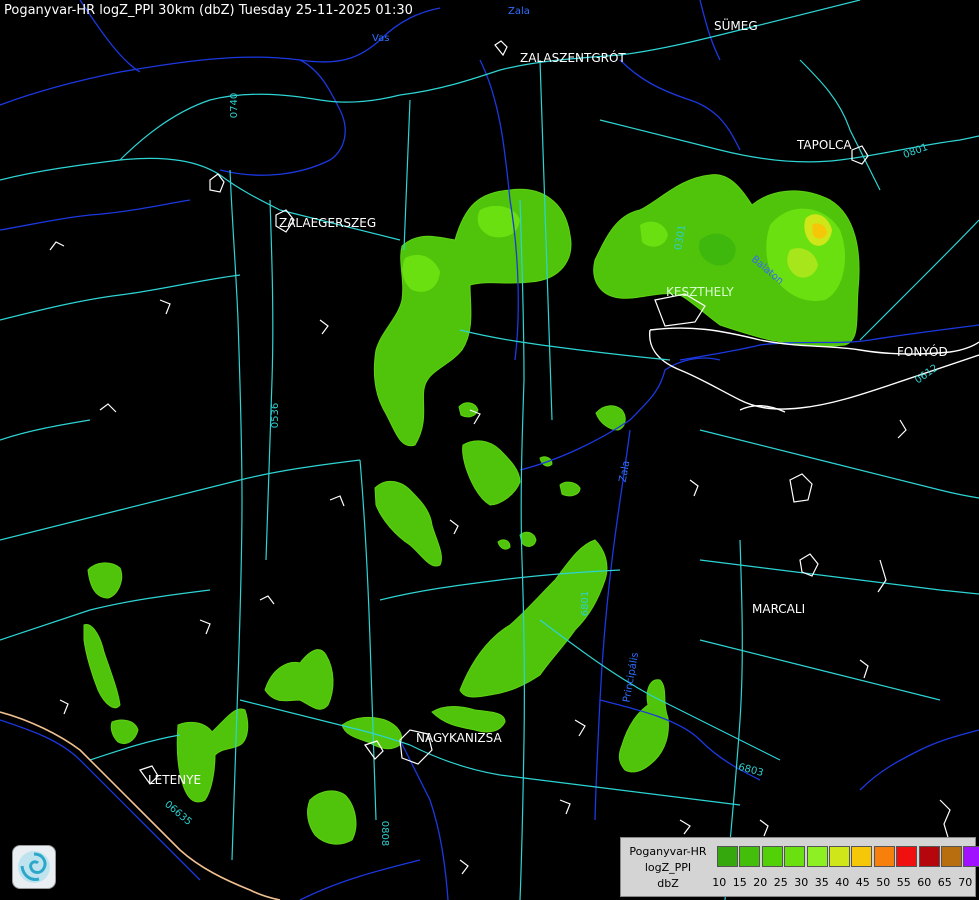 This screenshot has height=900, width=979. I want to click on legend-tick-label: 40, so click(842, 882).